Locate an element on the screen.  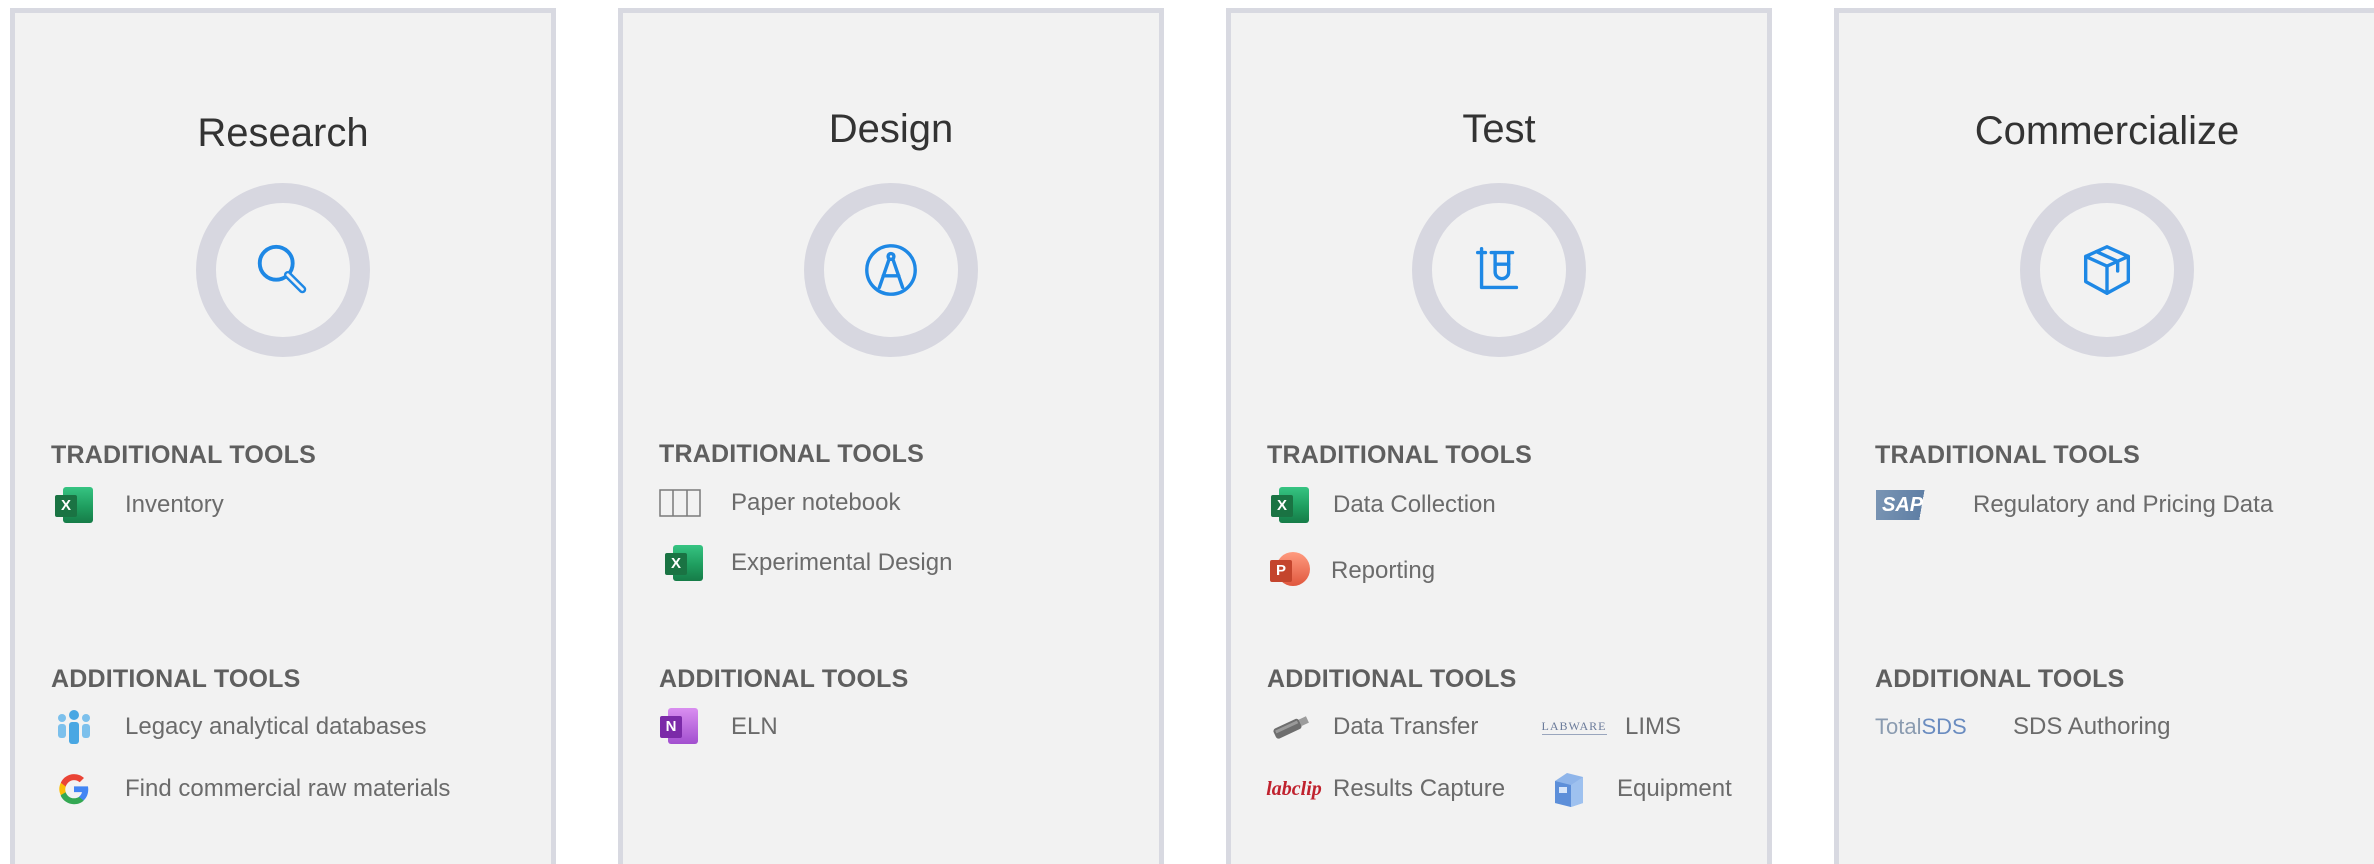
tool-equipment: Equipment is located at coordinates (1639, 789).